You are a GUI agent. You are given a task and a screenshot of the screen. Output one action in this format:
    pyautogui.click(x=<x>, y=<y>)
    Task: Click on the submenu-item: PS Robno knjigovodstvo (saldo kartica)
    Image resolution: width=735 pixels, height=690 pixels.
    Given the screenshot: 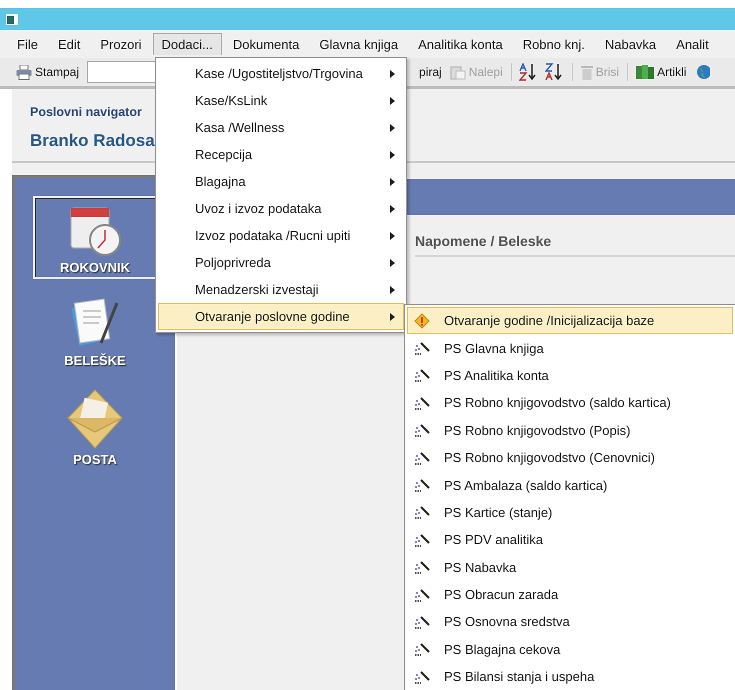 What is the action you would take?
    pyautogui.click(x=570, y=403)
    